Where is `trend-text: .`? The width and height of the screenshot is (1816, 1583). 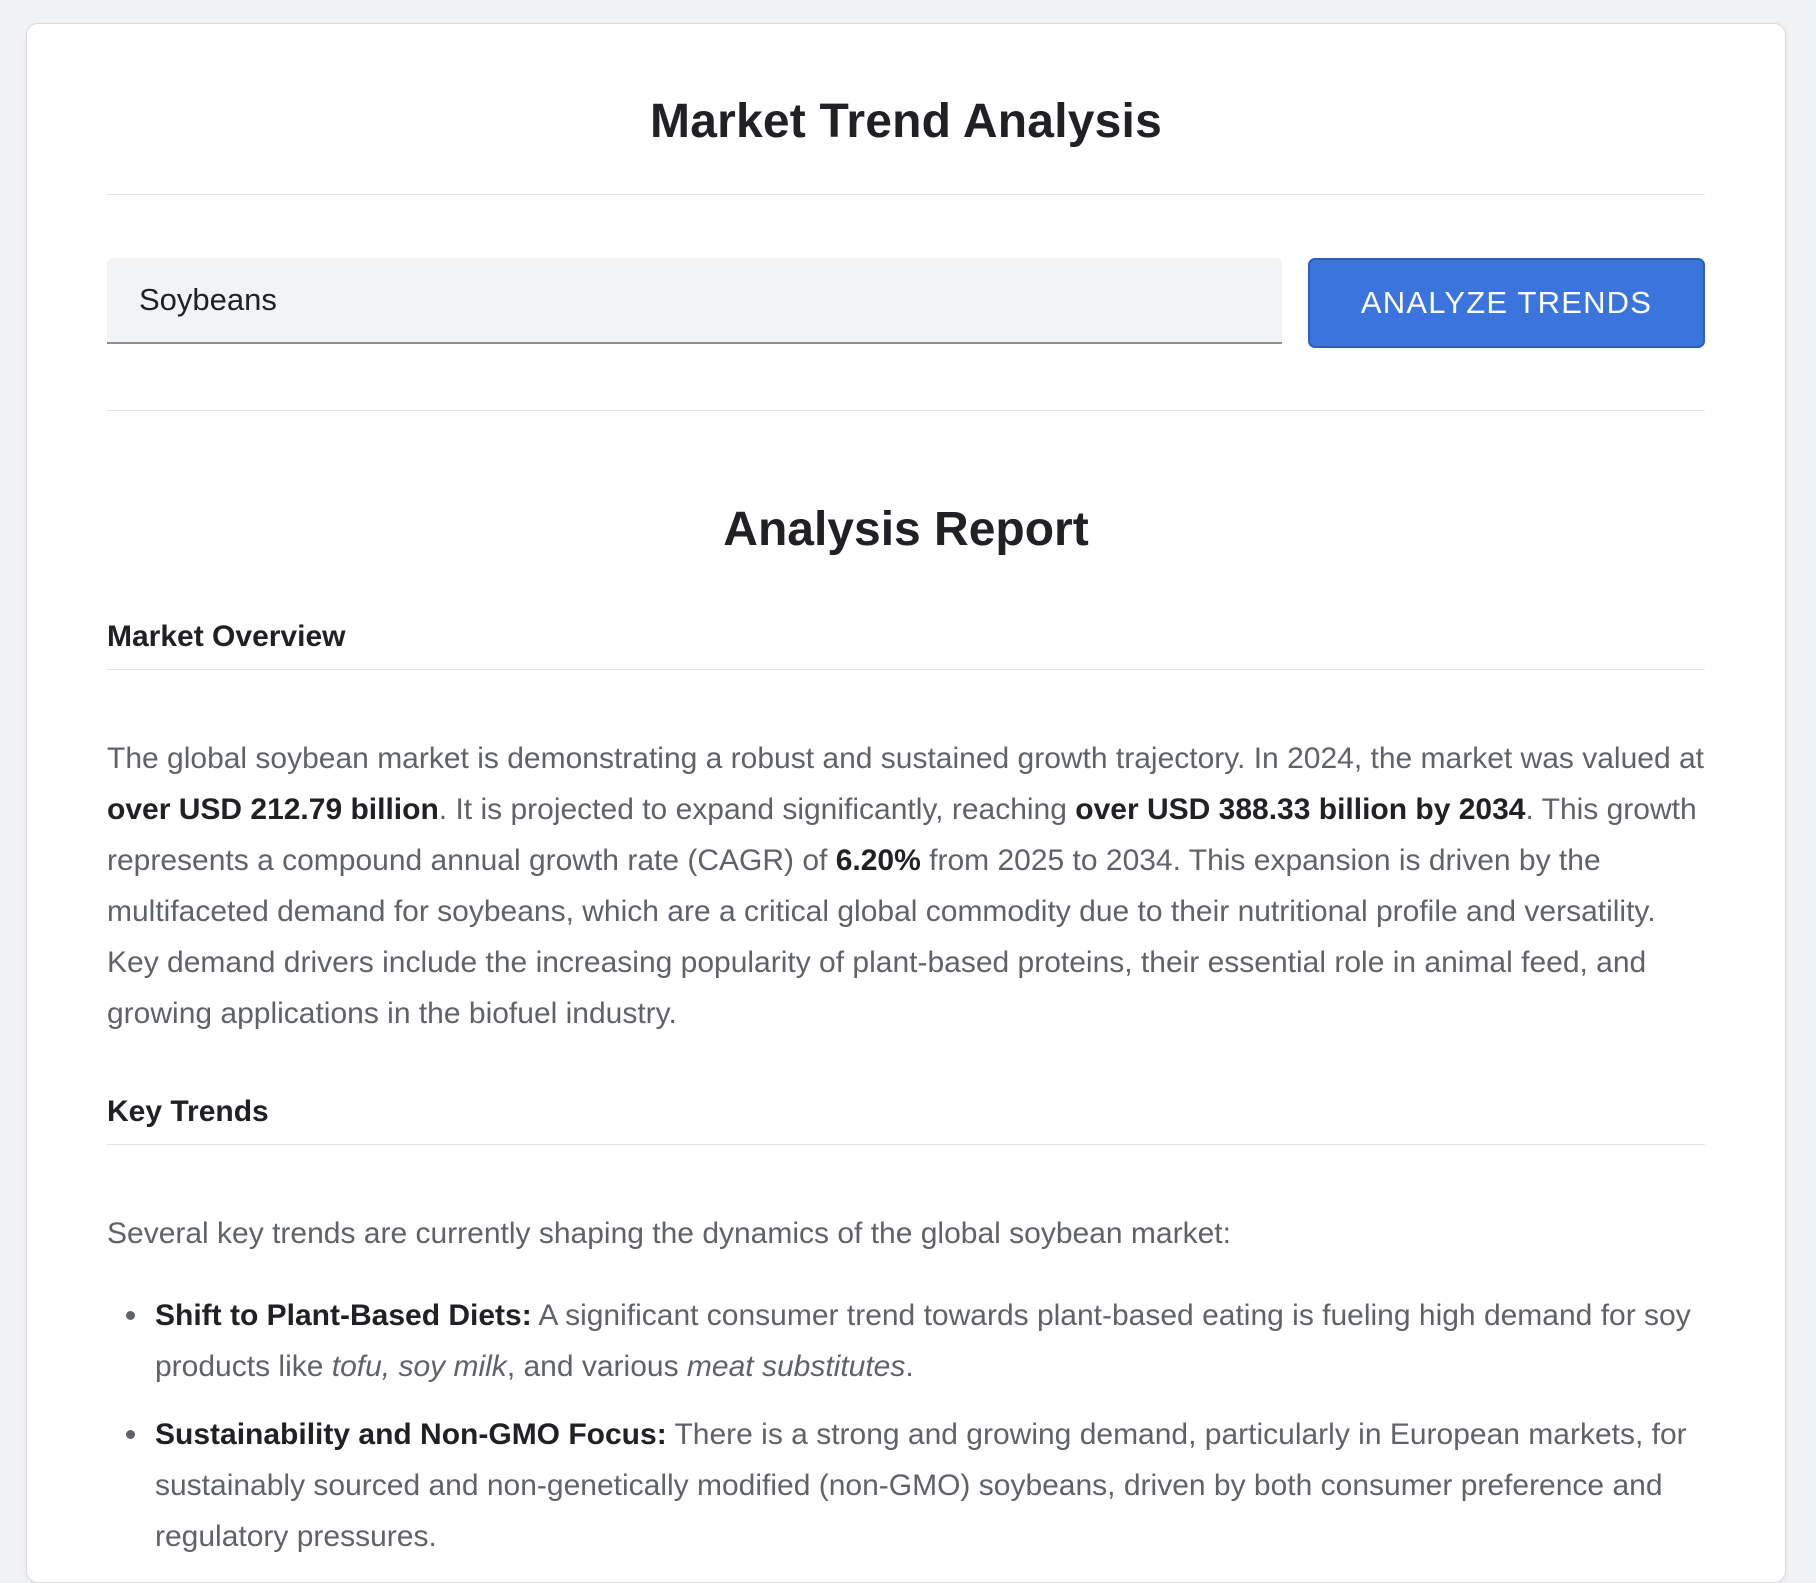 trend-text: . is located at coordinates (909, 1366).